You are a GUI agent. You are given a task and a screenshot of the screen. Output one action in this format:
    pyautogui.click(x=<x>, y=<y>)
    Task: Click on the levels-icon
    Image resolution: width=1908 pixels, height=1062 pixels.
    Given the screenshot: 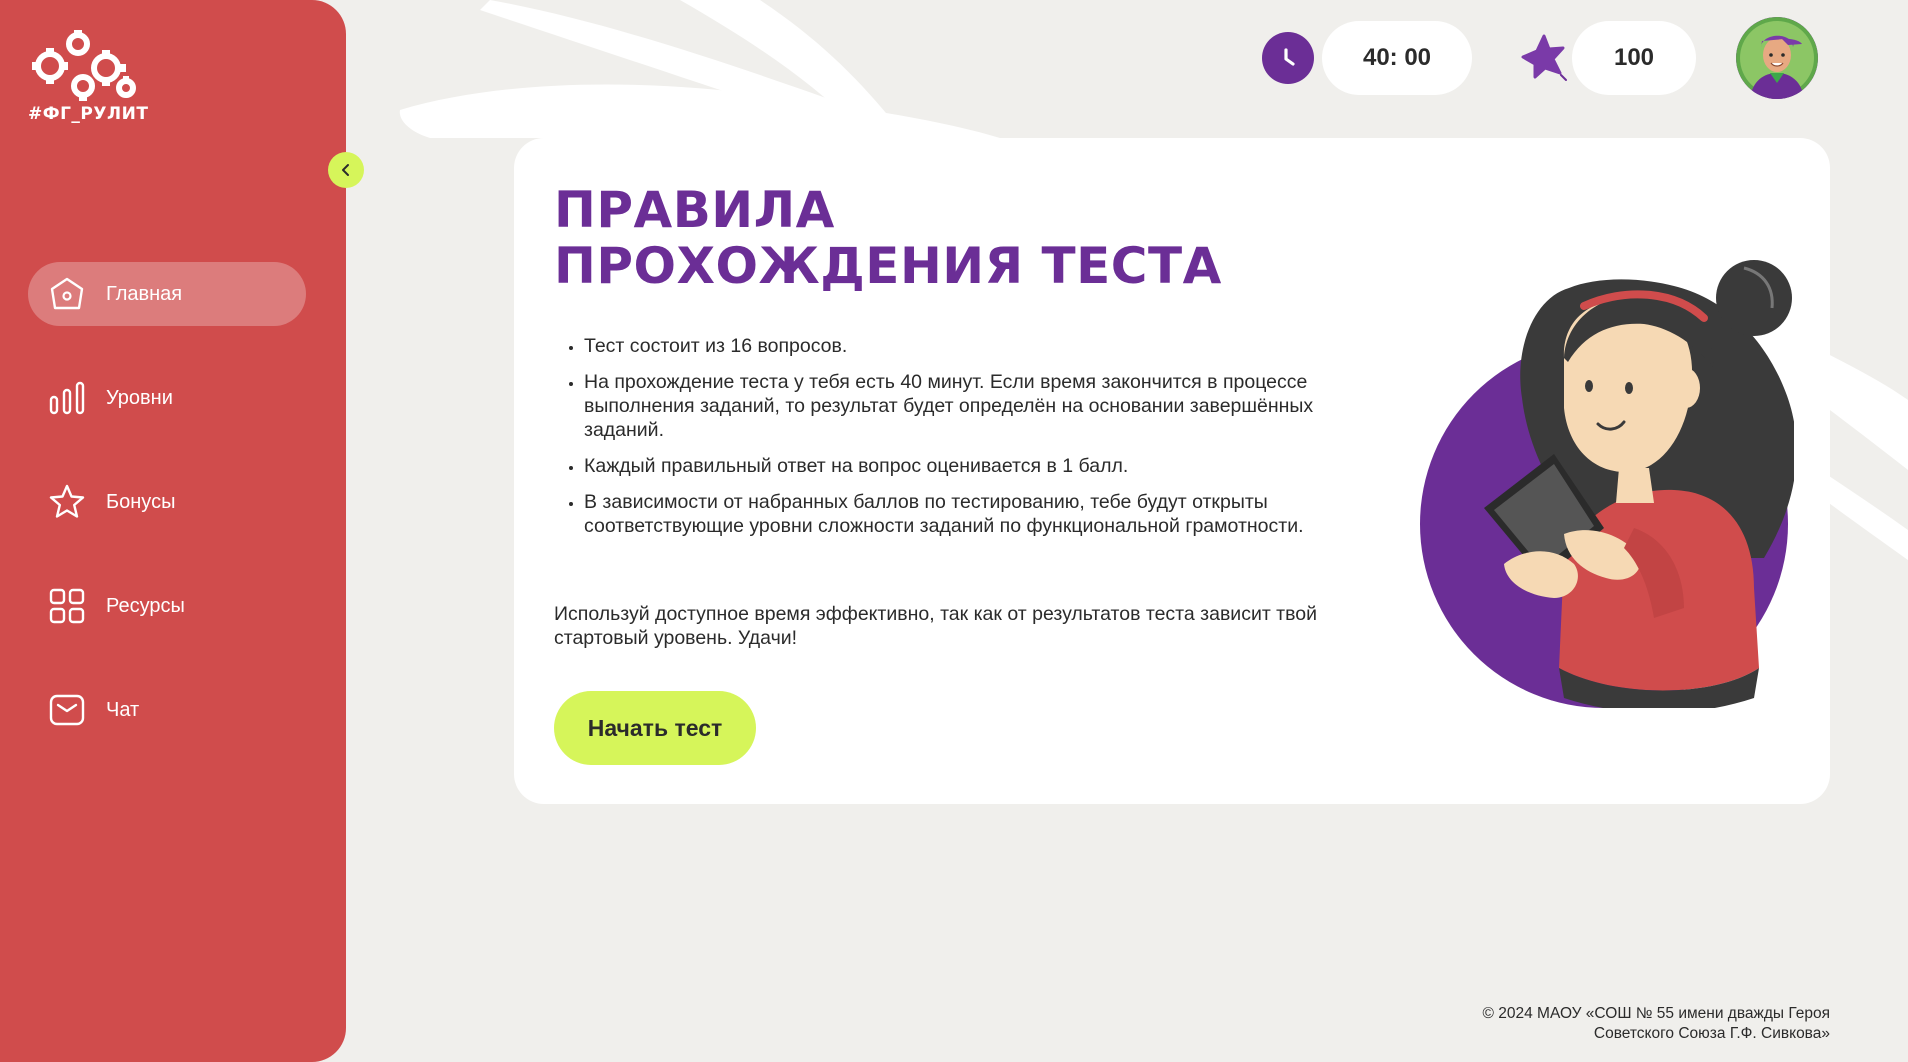 What is the action you would take?
    pyautogui.click(x=67, y=398)
    